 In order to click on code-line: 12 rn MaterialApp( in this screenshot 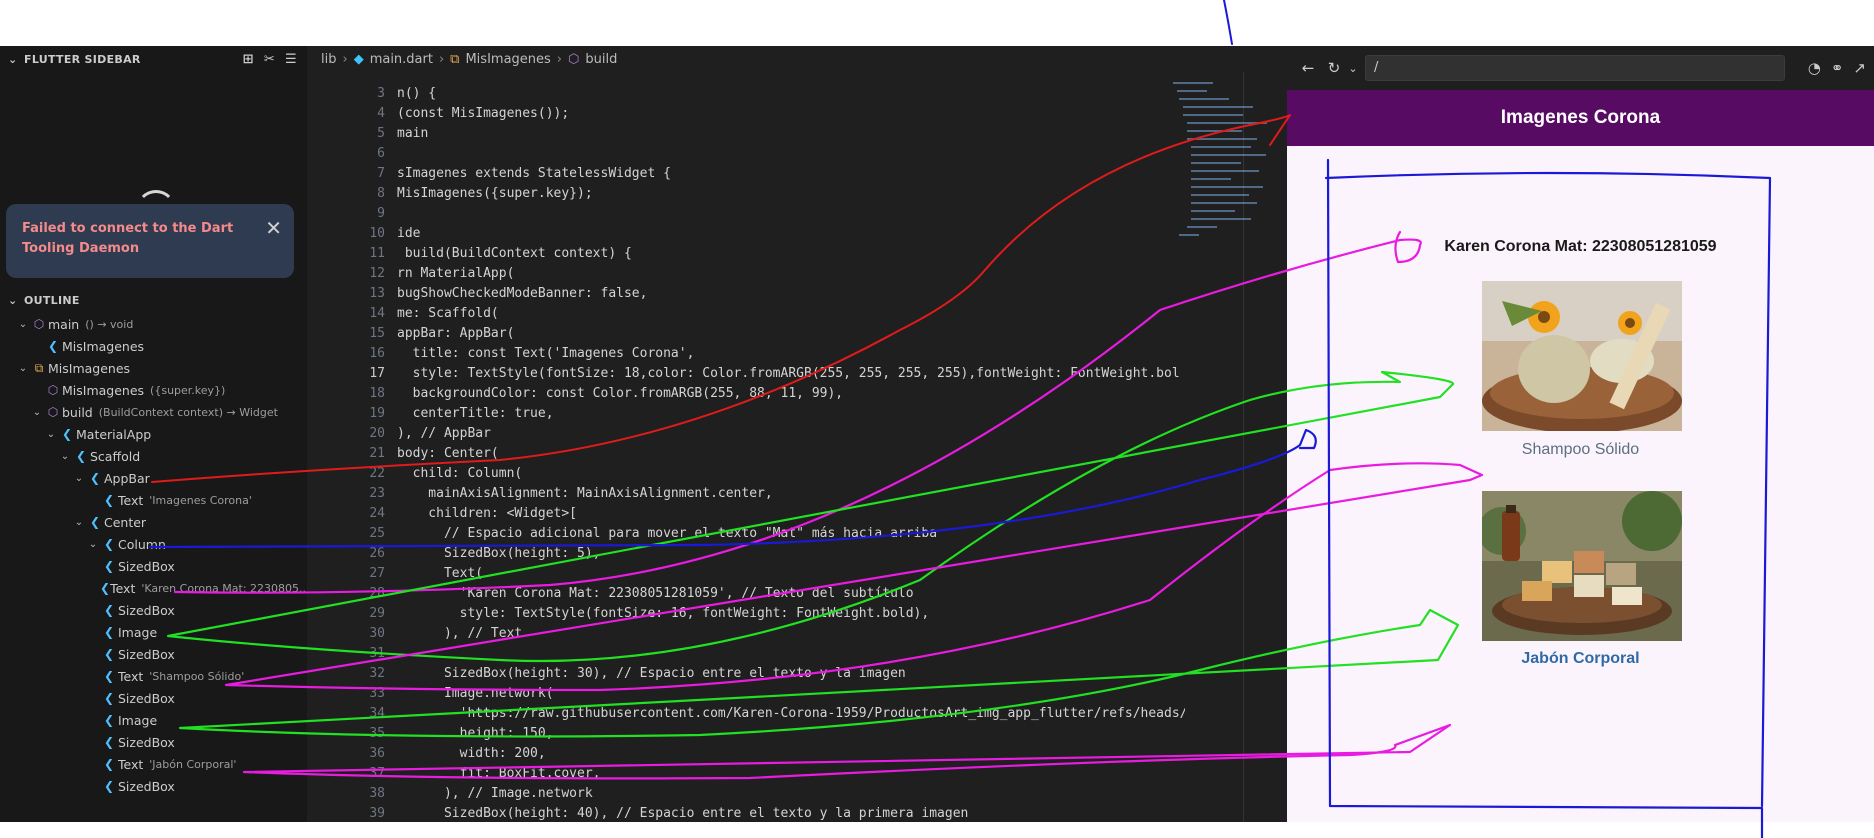, I will do `click(797, 274)`.